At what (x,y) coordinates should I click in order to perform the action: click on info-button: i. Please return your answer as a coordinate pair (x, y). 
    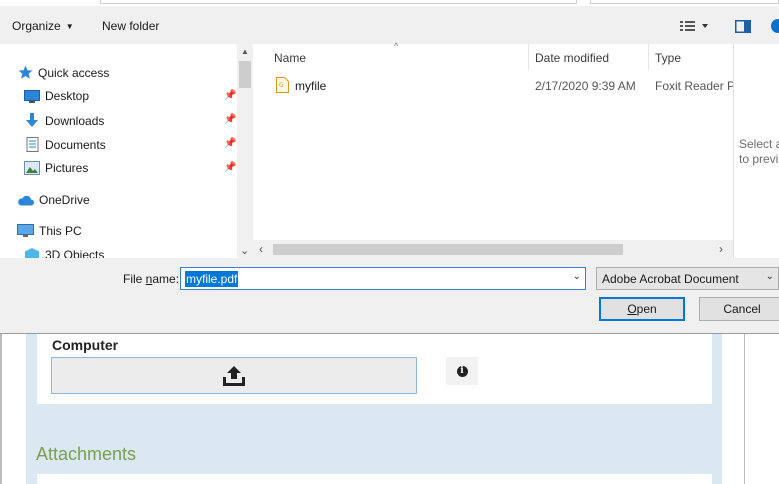
    Looking at the image, I should click on (462, 371).